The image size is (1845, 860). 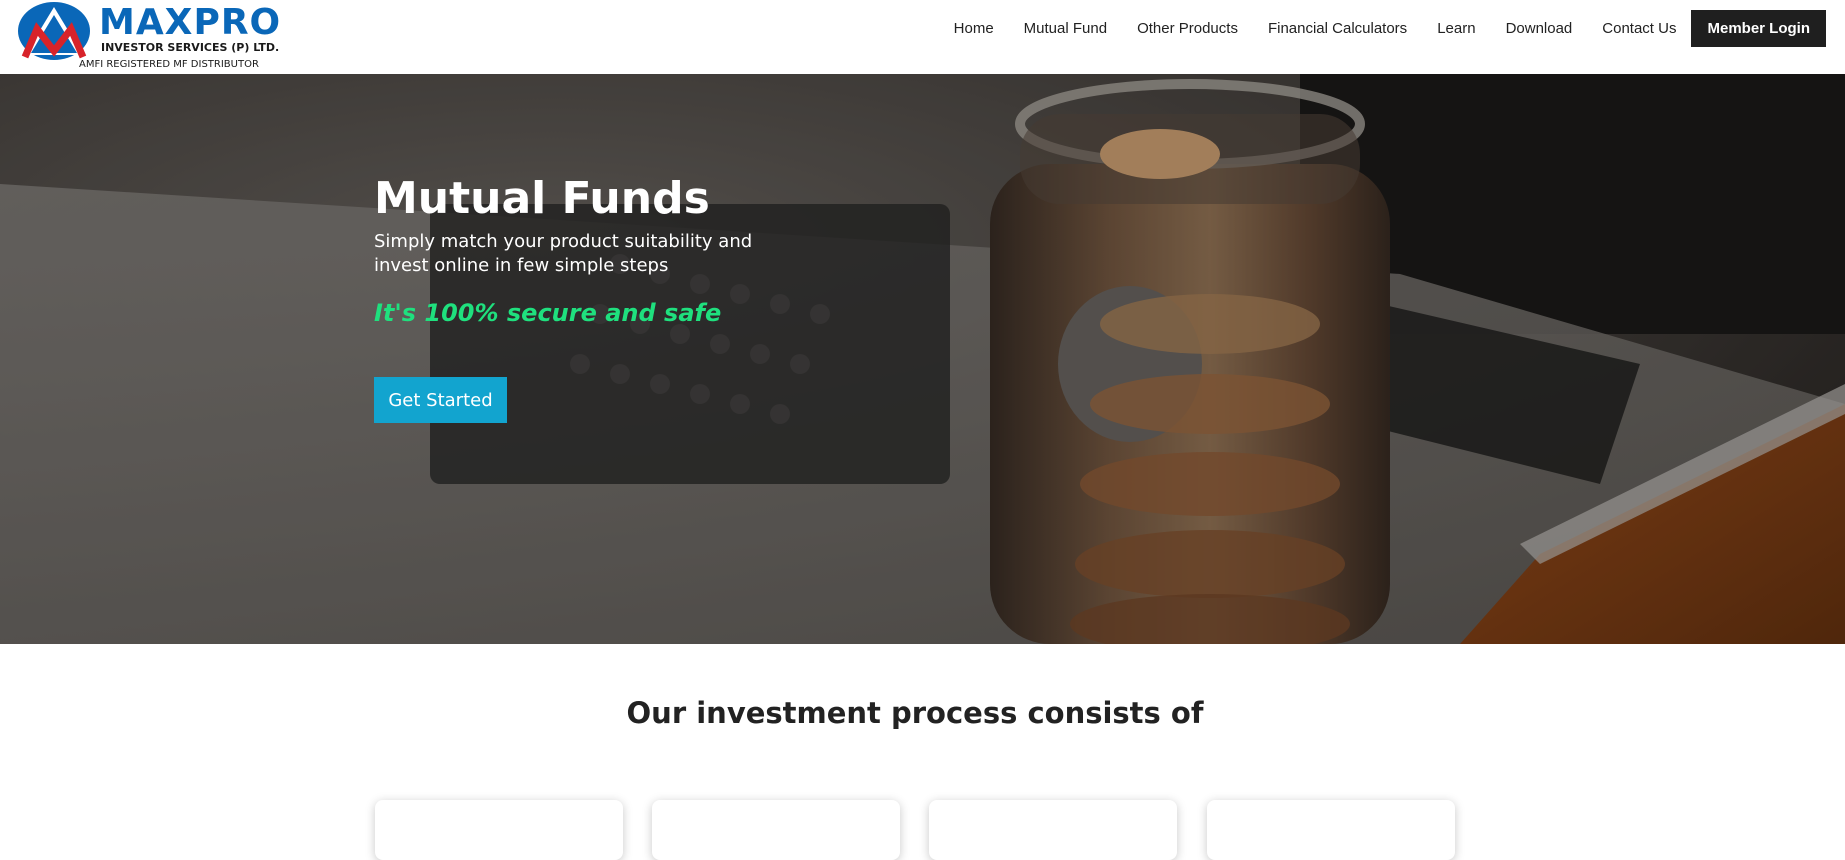 I want to click on nav-download: Download, so click(x=1539, y=28).